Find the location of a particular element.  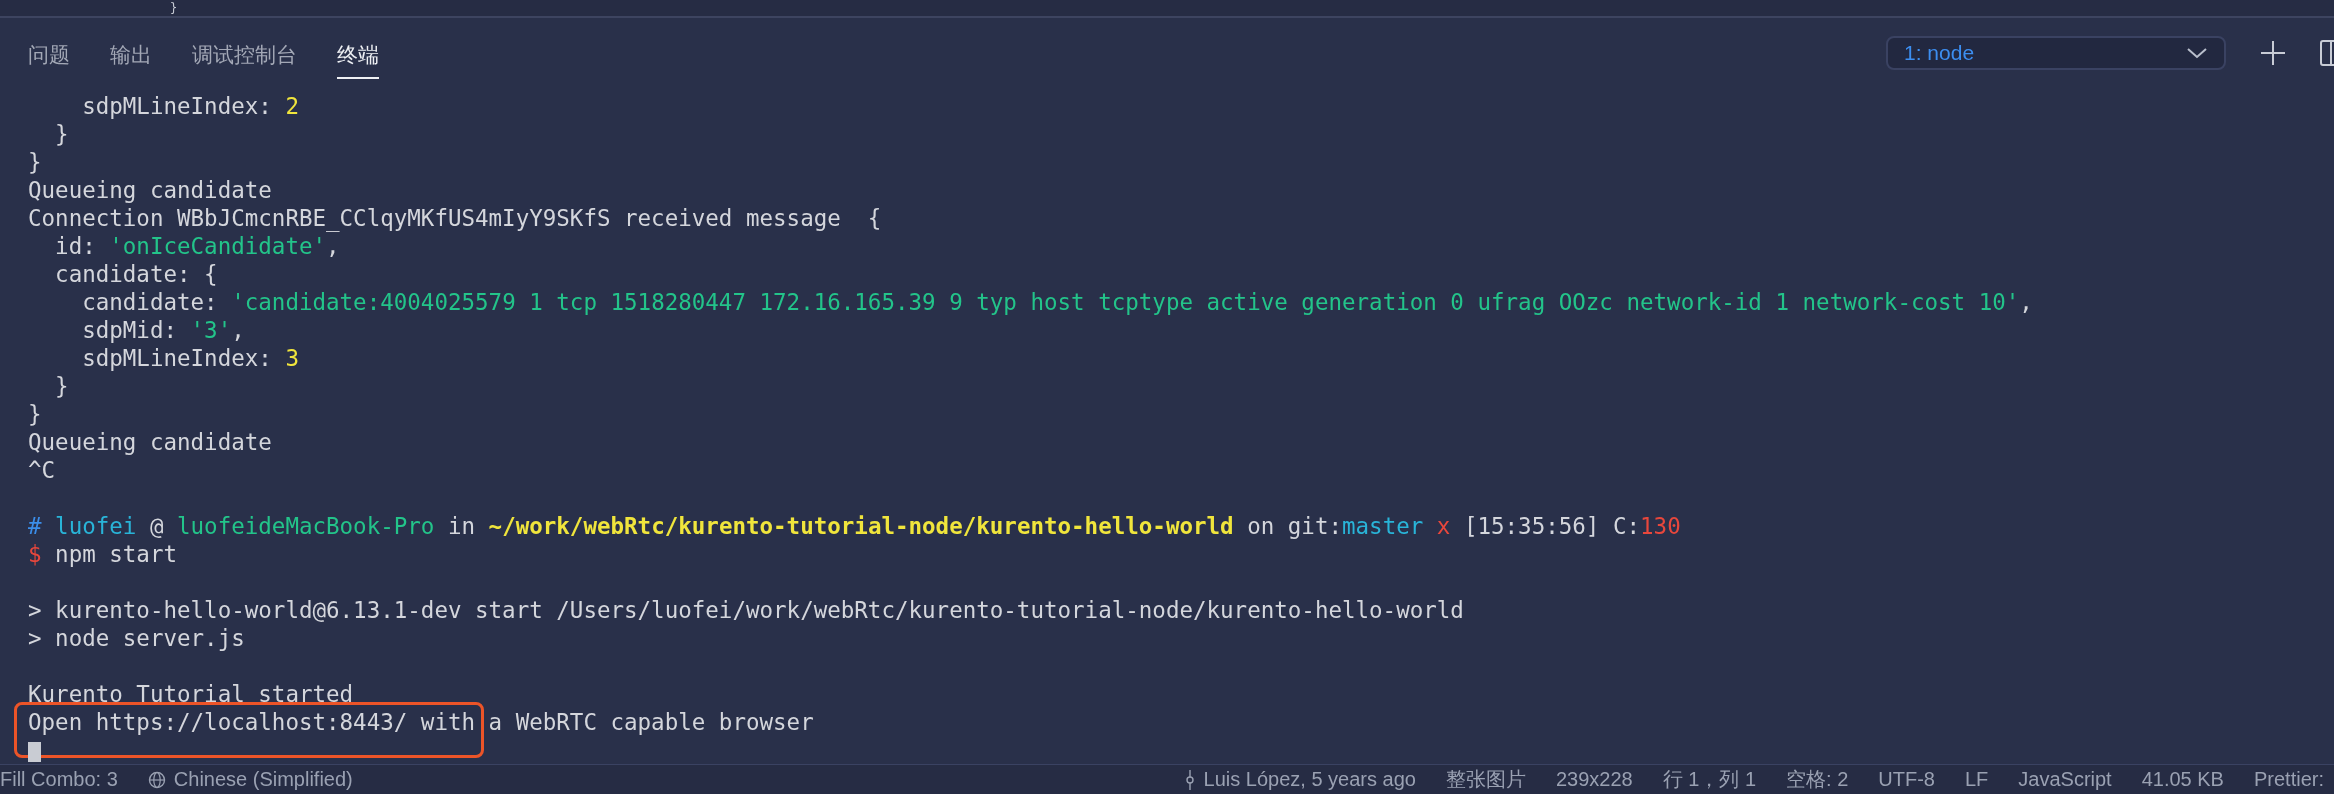

terminal-line: ^C is located at coordinates (42, 470).